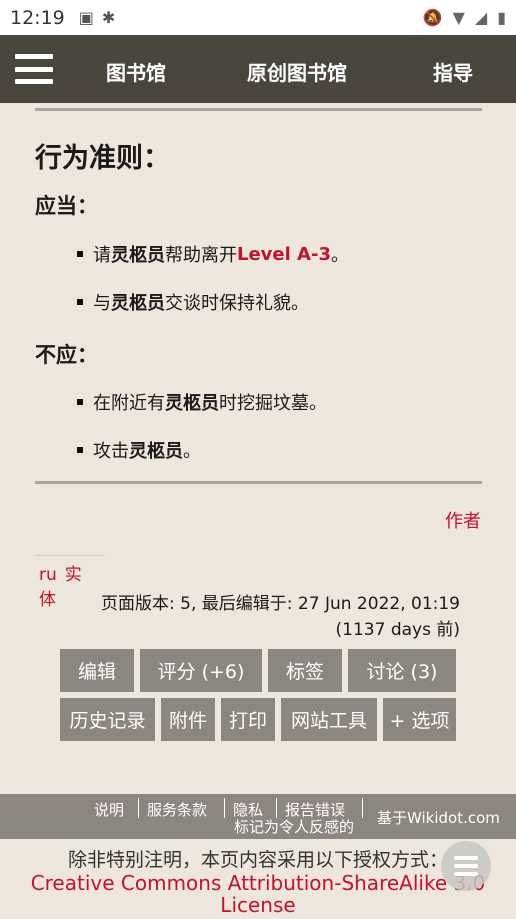 The image size is (516, 919). Describe the element at coordinates (258, 109) in the screenshot. I see `divider-top` at that location.